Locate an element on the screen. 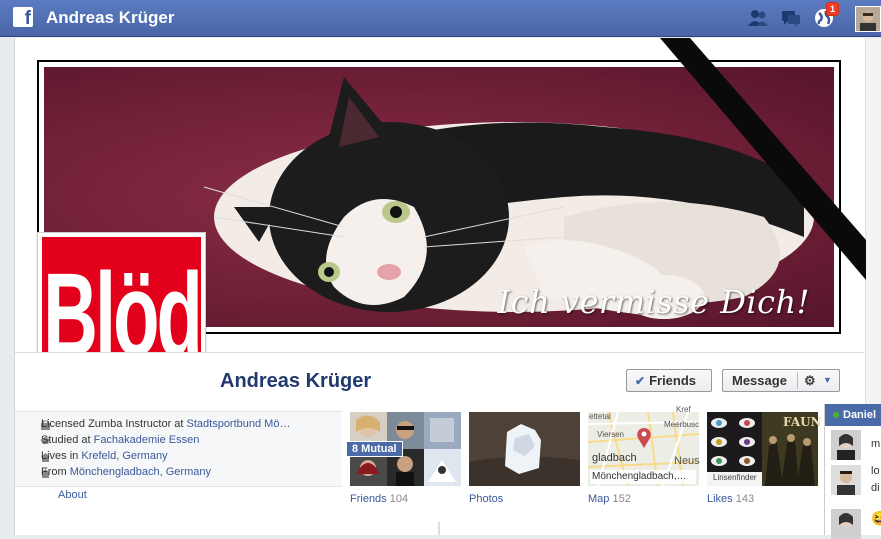  likes-tile-label: Likes 143 is located at coordinates (730, 499).